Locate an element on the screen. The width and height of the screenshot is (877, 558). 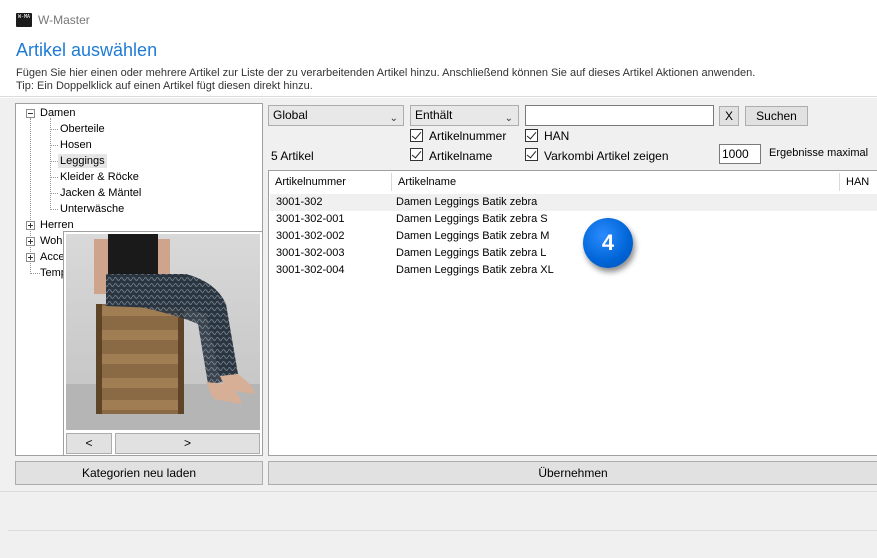
step-number-badge: 4 is located at coordinates (608, 243).